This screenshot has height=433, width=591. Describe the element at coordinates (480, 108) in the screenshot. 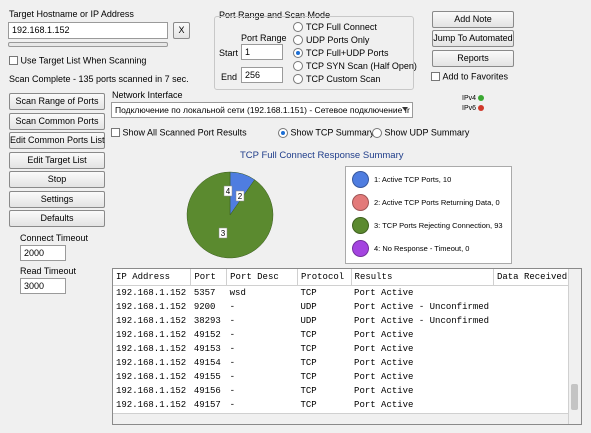

I see `ipv6-error-icon` at that location.